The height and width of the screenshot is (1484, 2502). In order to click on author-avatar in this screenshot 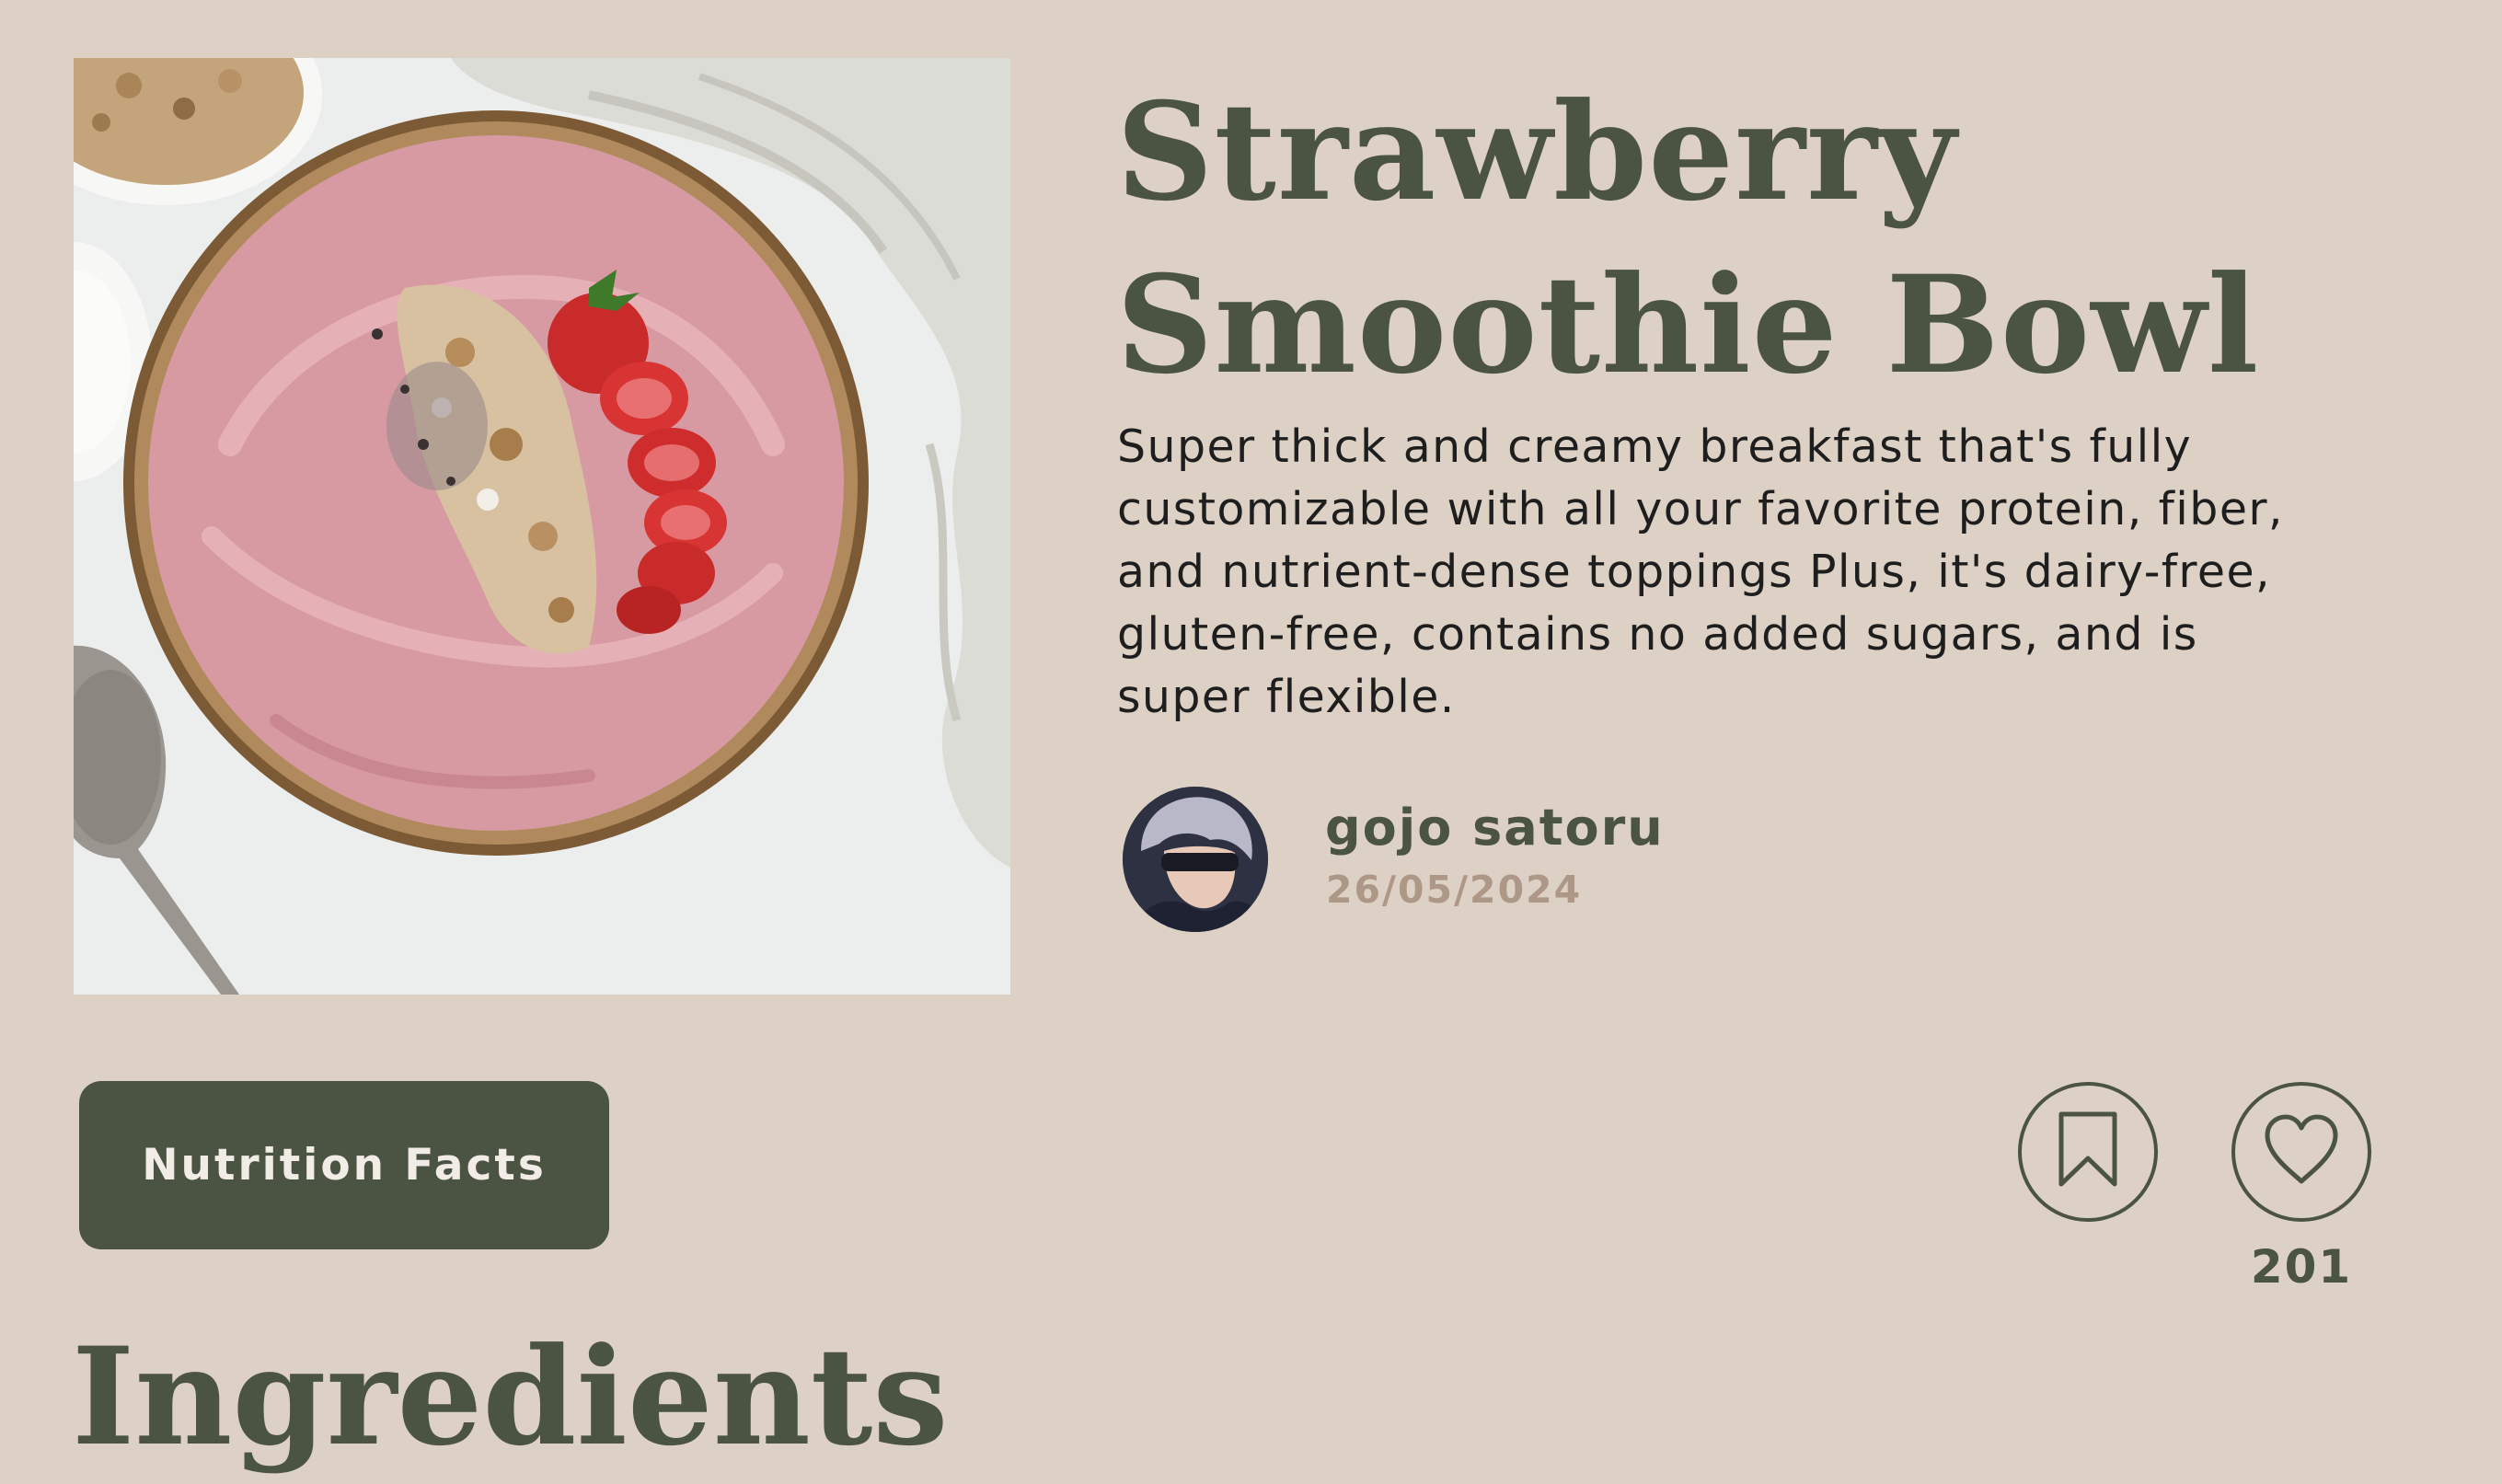, I will do `click(1196, 859)`.